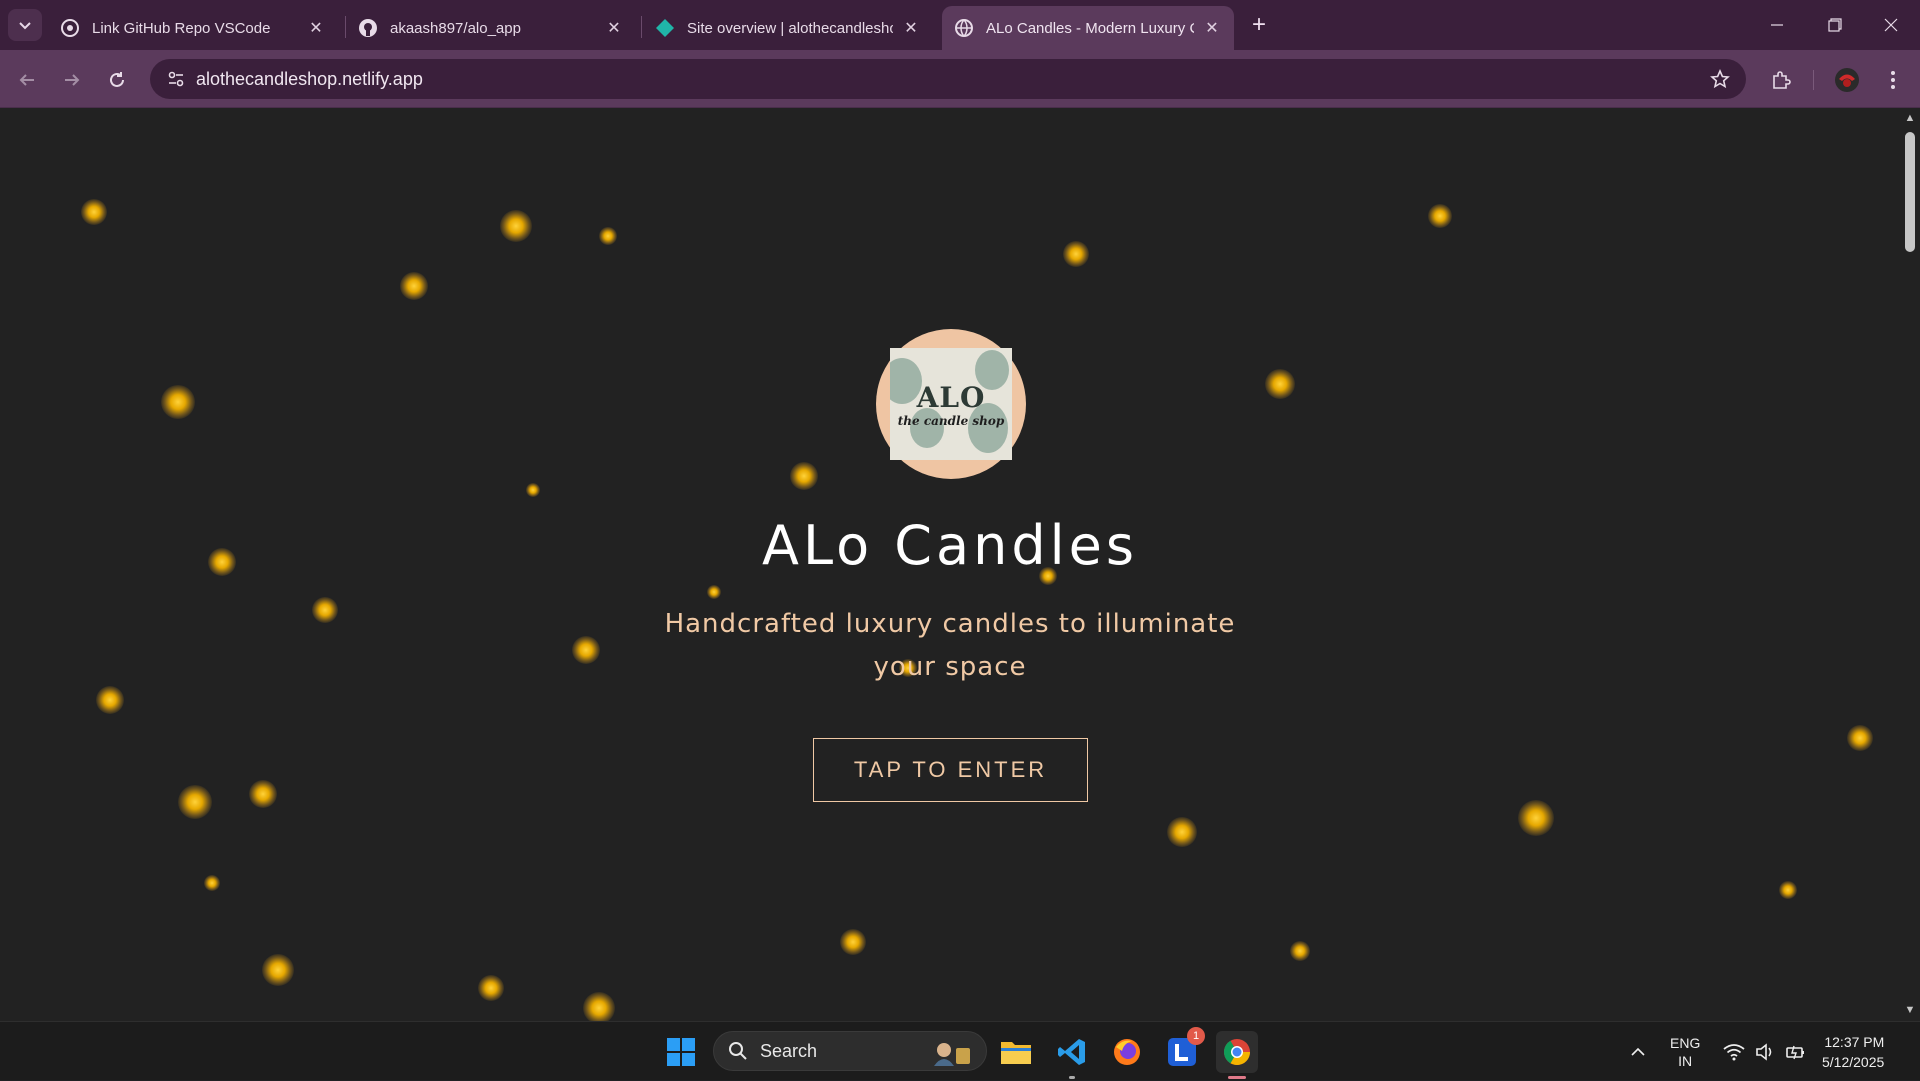 The width and height of the screenshot is (1920, 1081). I want to click on tab-alo-candles: ALo Candles - Modern Luxury C ✕, so click(1088, 28).